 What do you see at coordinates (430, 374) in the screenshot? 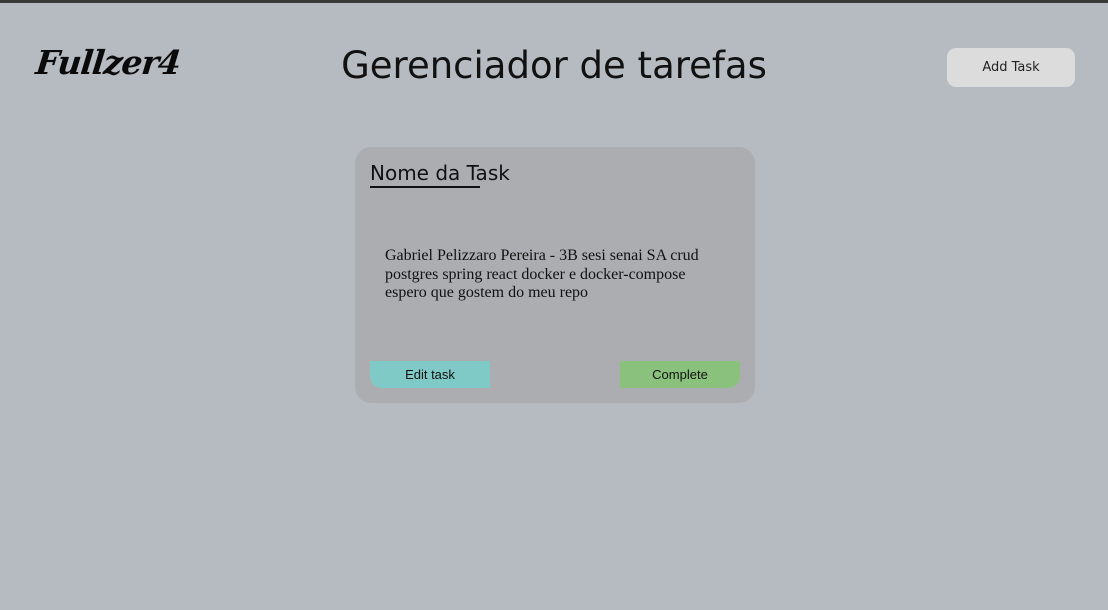
I see `edit-task-button: Edit task` at bounding box center [430, 374].